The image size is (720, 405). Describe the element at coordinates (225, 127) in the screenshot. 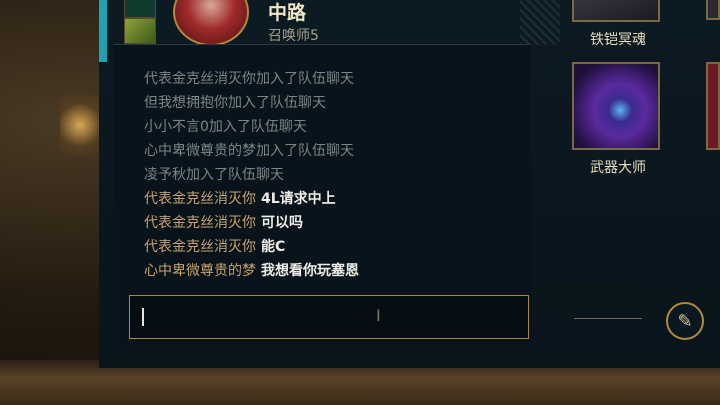

I see `system-message: 小小不言0加入了队伍聊天` at that location.